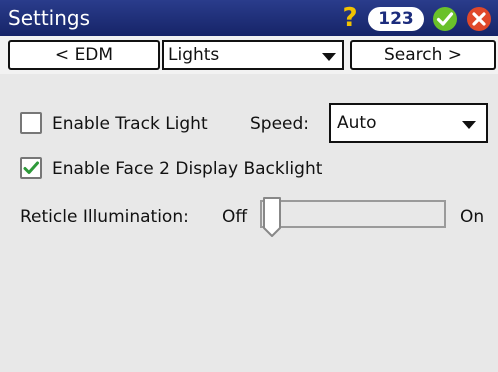 The height and width of the screenshot is (372, 498). I want to click on back-edm-button: < EDM, so click(84, 55).